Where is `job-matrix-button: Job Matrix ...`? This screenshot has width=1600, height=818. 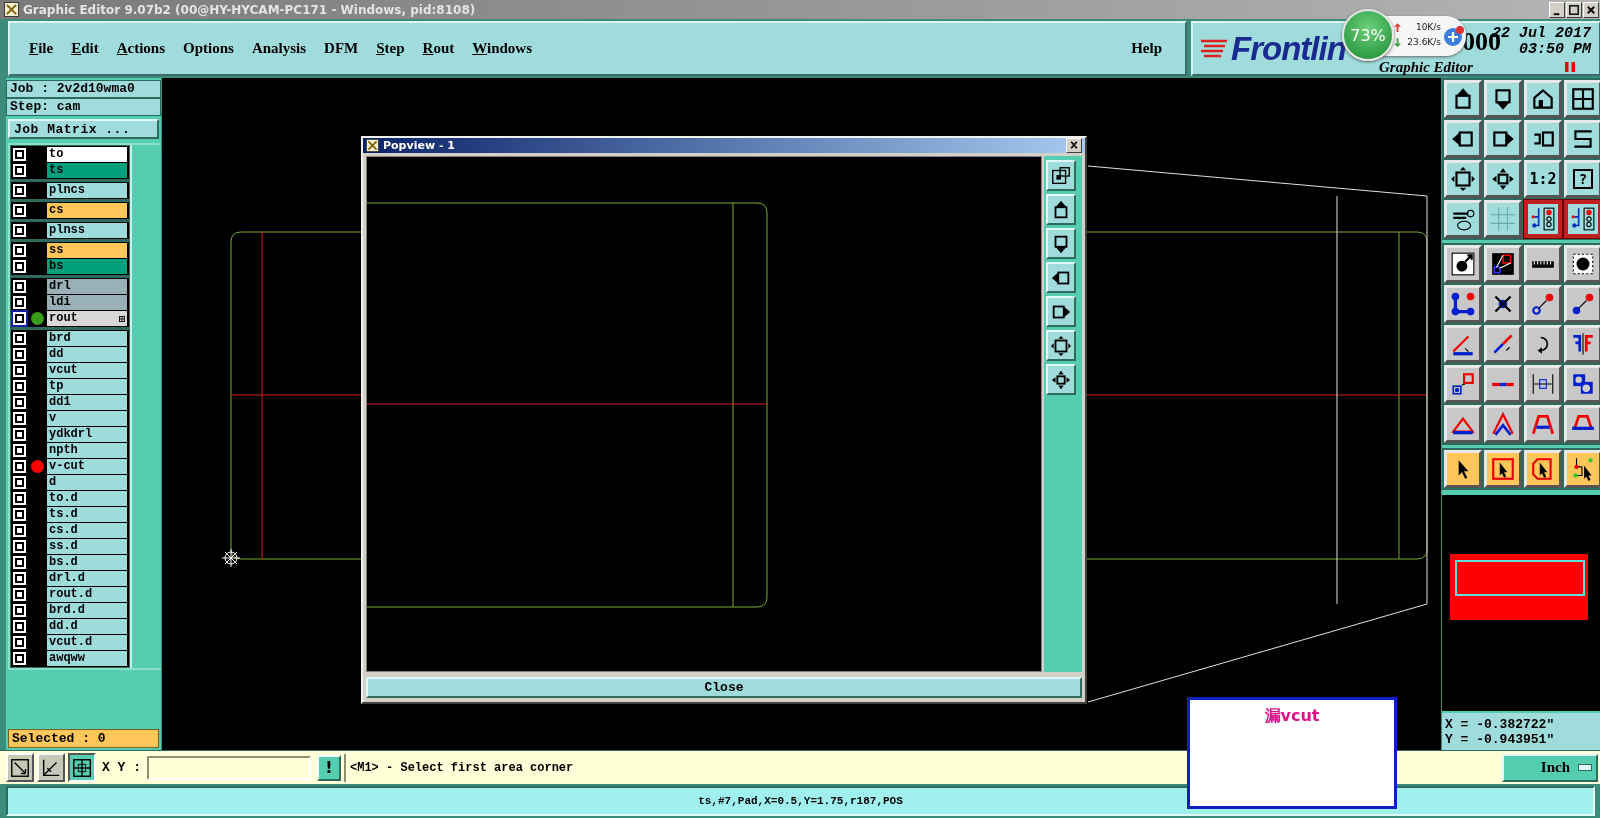 job-matrix-button: Job Matrix ... is located at coordinates (83, 129).